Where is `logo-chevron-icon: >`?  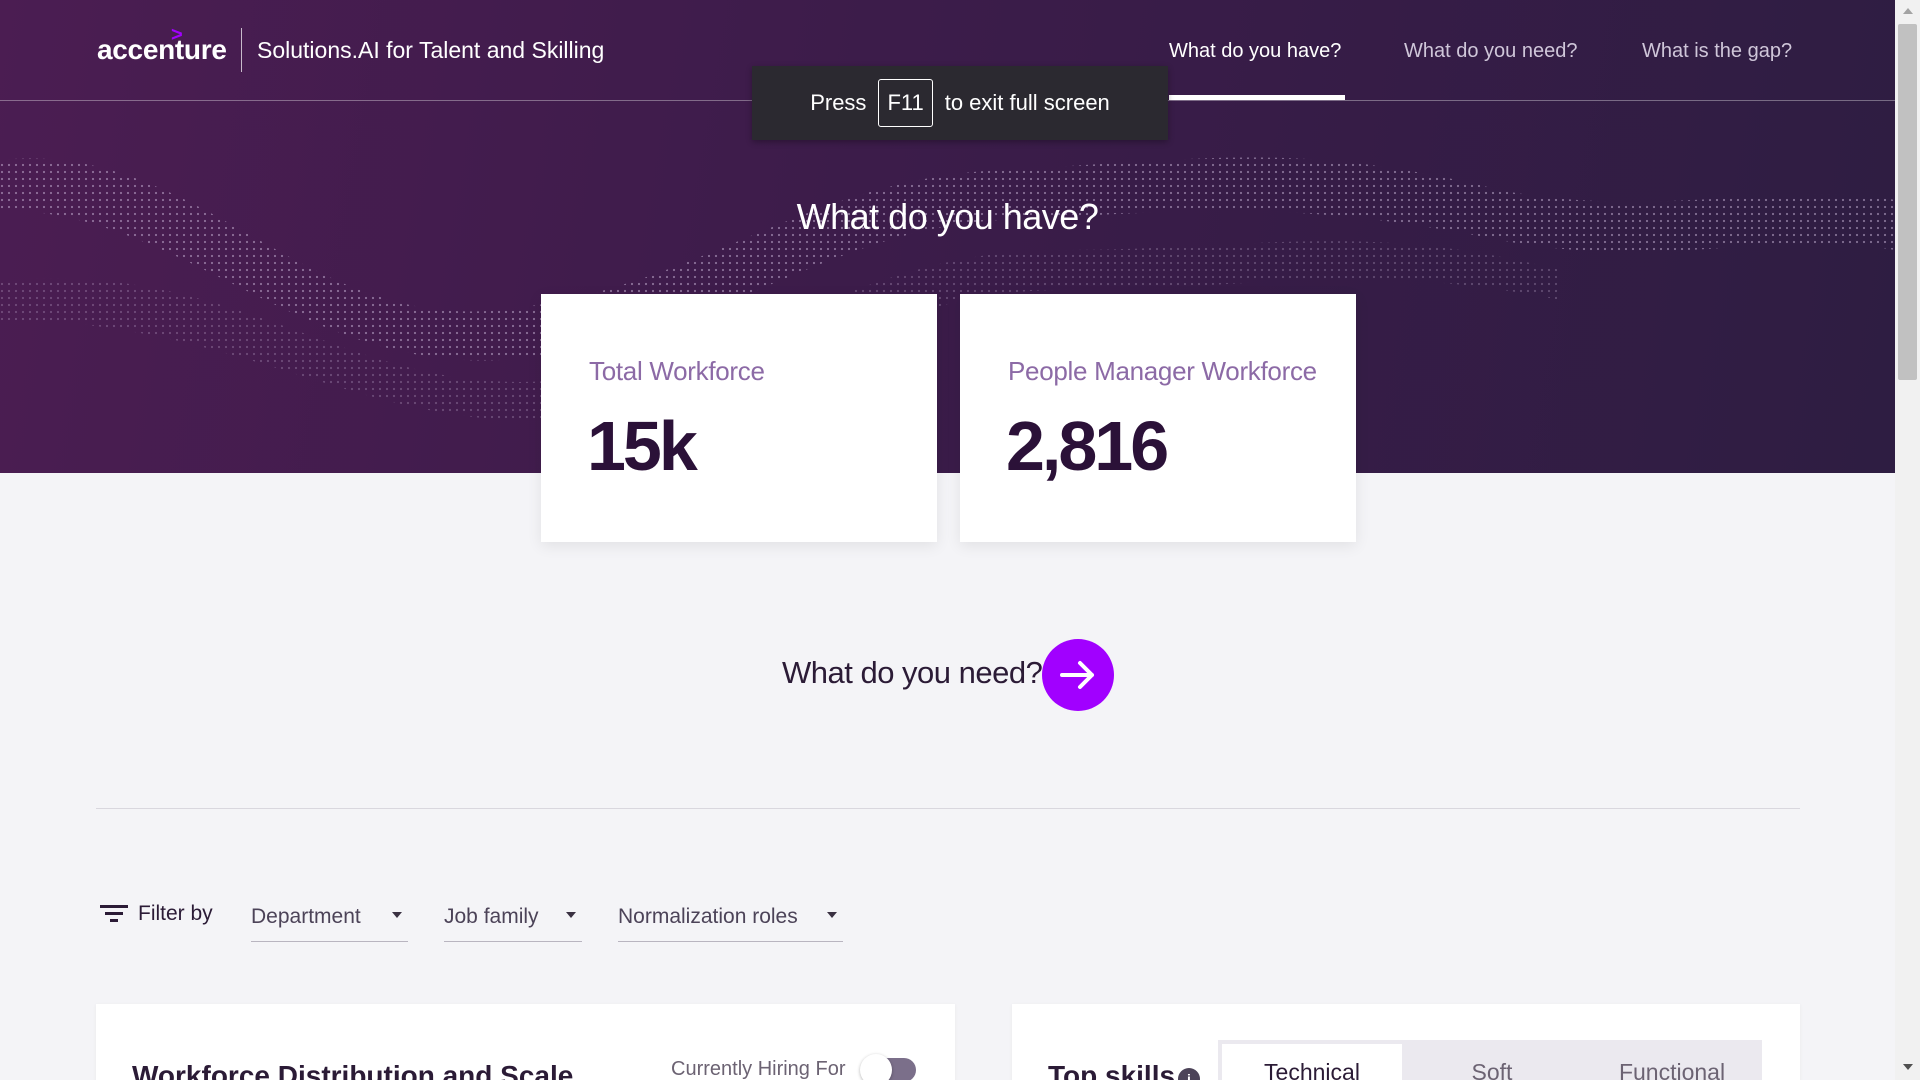
logo-chevron-icon: > is located at coordinates (177, 35).